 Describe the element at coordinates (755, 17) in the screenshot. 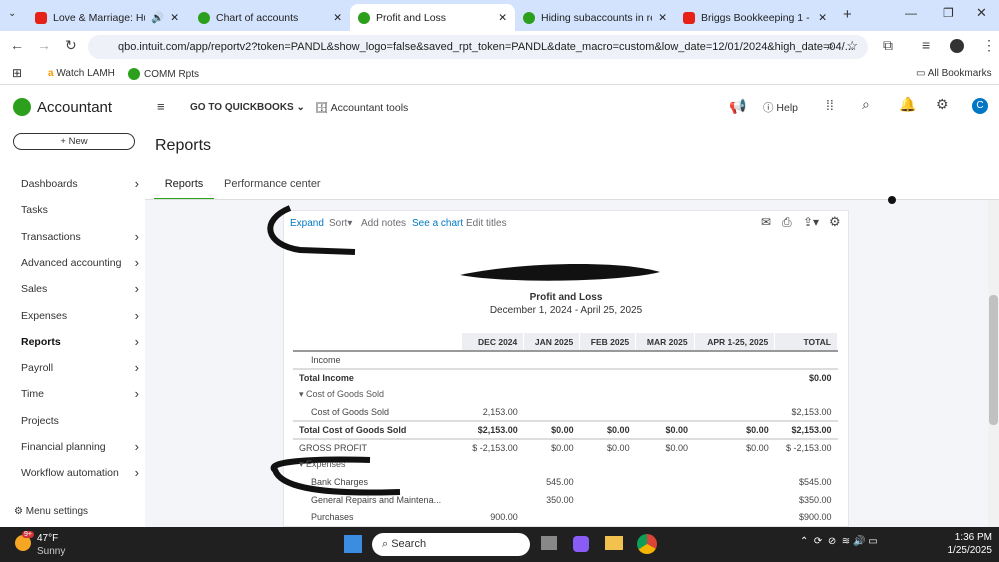

I see `browser-tab: Briggs Bookkeeping 1 - You ✕` at that location.